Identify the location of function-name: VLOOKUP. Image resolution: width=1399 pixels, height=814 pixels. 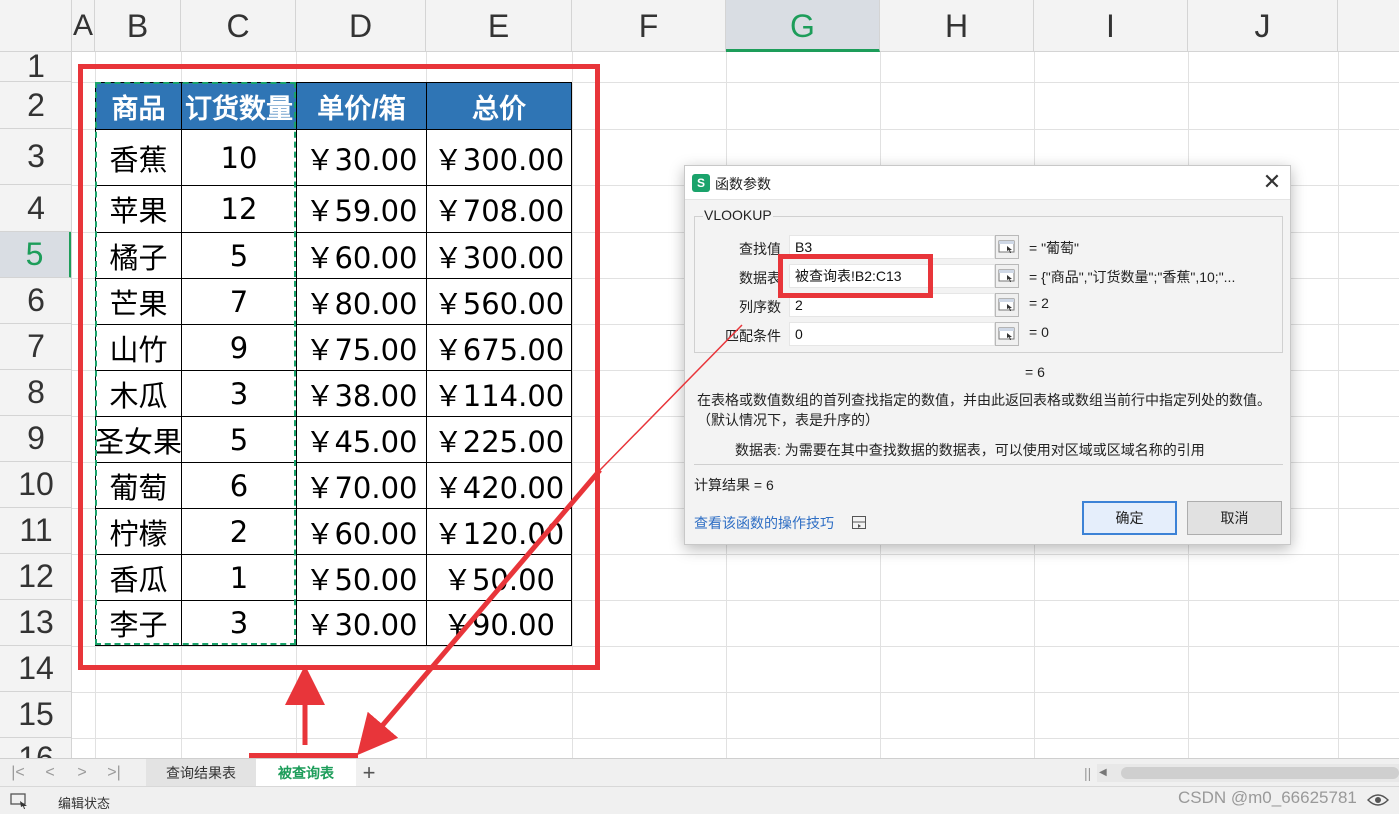
(738, 215).